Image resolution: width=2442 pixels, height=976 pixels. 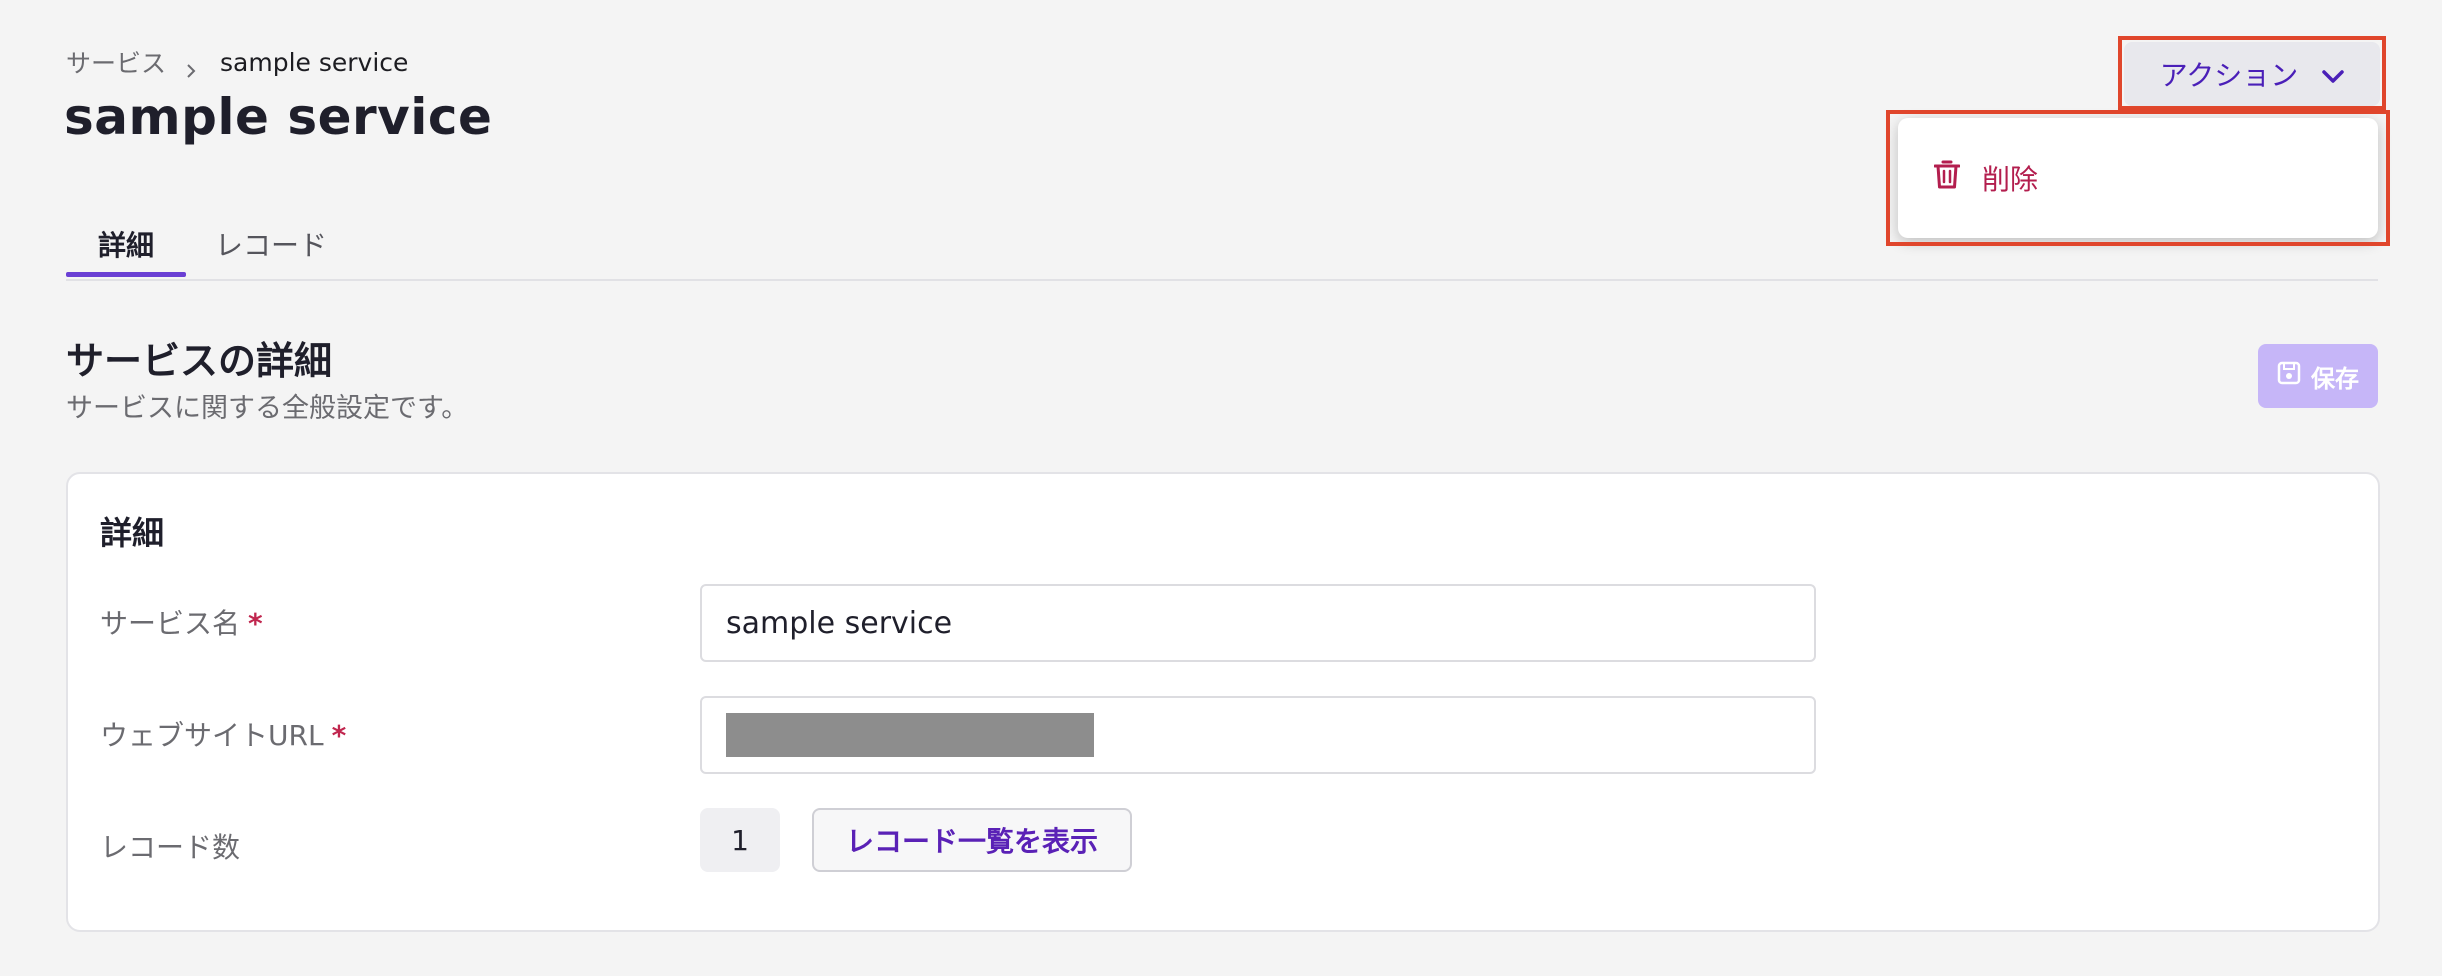 What do you see at coordinates (278, 117) in the screenshot?
I see `page-title: sample service` at bounding box center [278, 117].